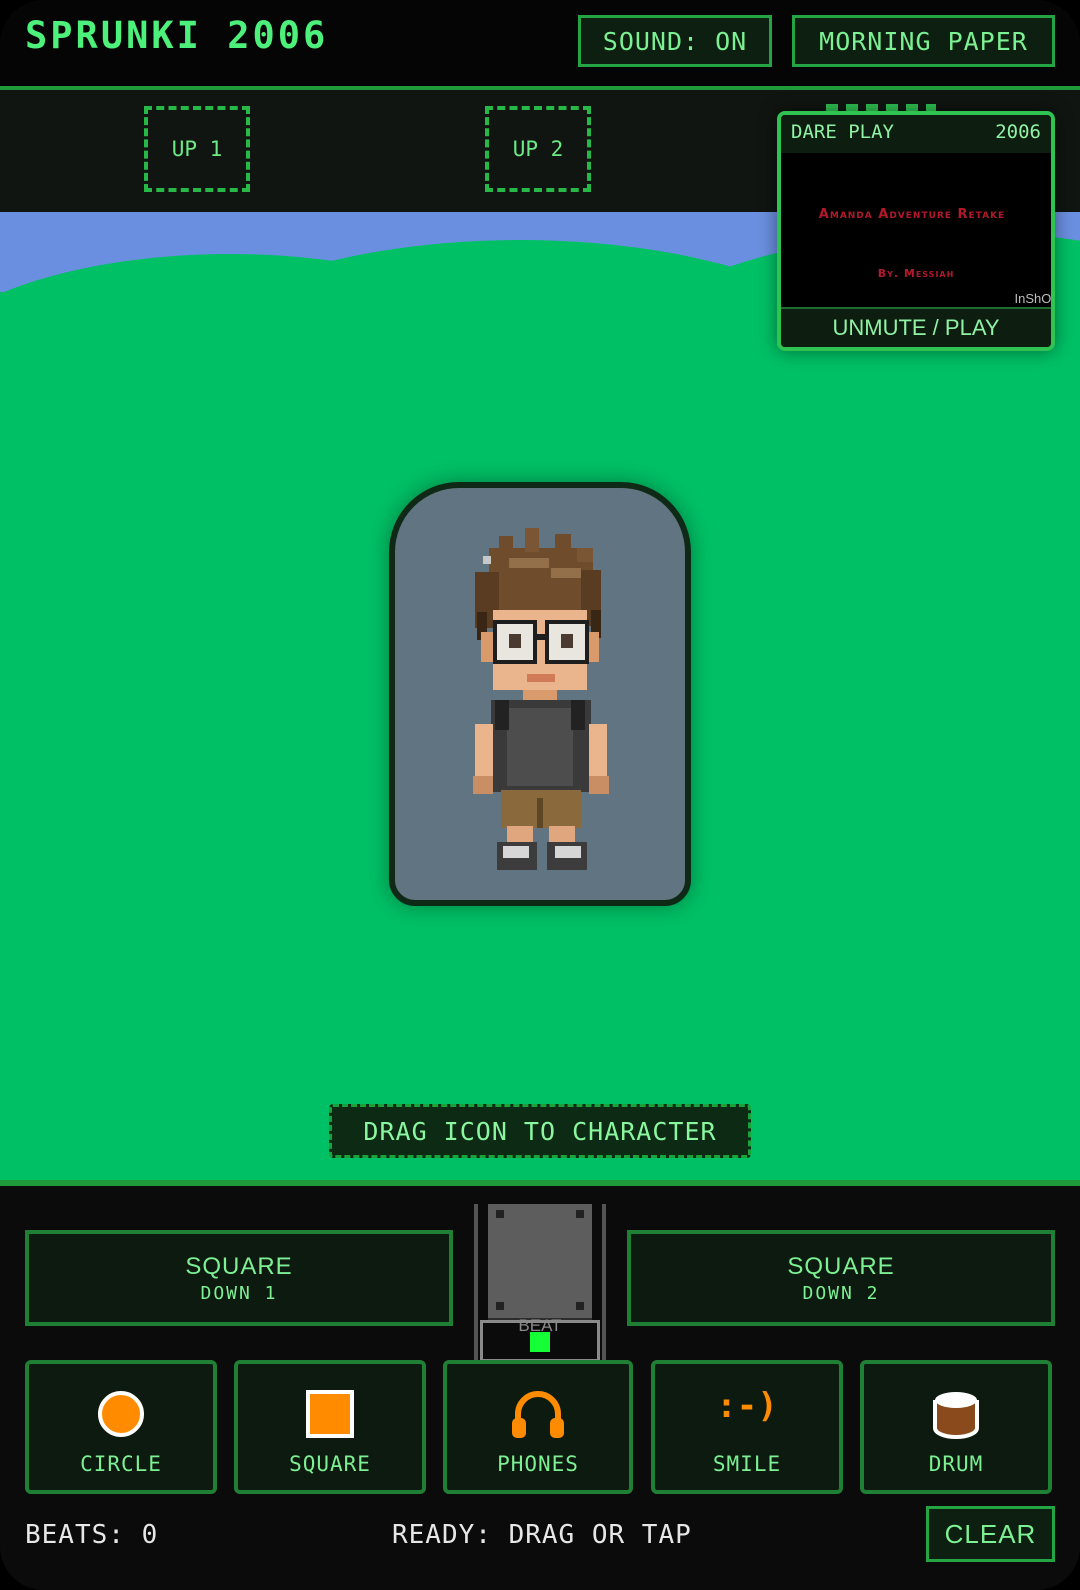 The image size is (1080, 1590). What do you see at coordinates (990, 1534) in the screenshot?
I see `clear-button: CLEAR` at bounding box center [990, 1534].